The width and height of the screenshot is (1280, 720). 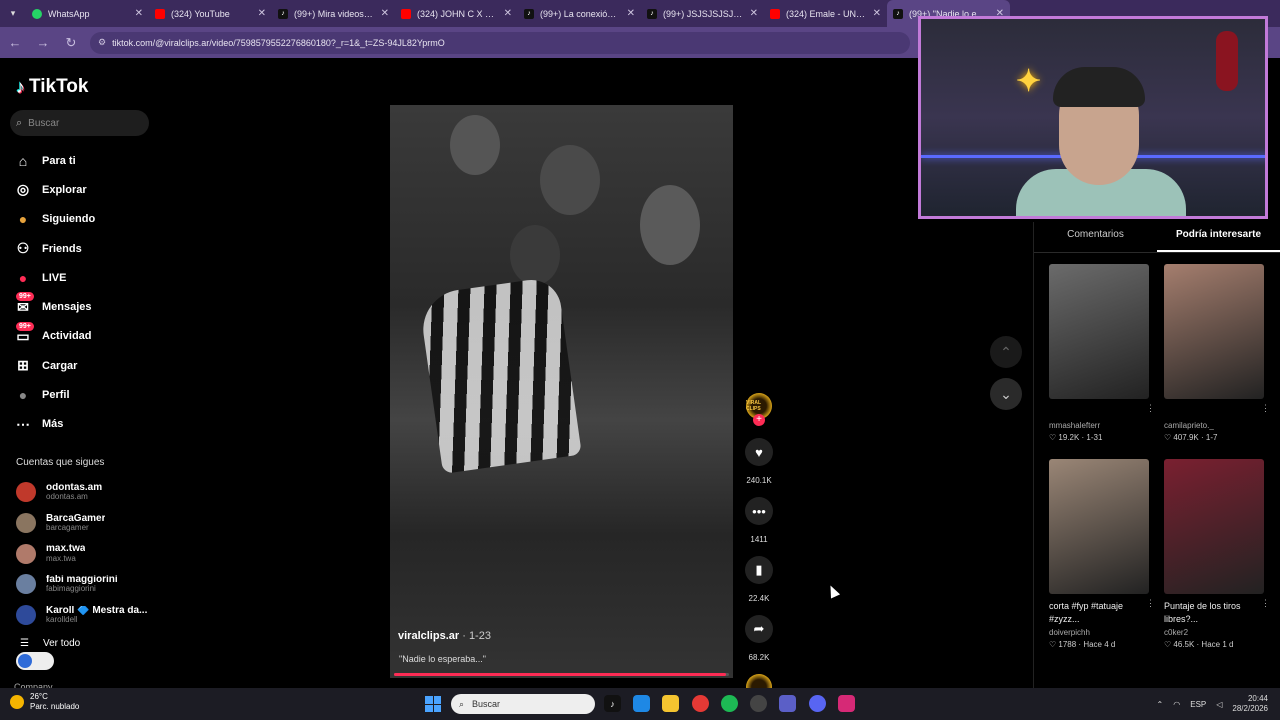 What do you see at coordinates (1214, 632) in the screenshot?
I see `card-user: c0ker2` at bounding box center [1214, 632].